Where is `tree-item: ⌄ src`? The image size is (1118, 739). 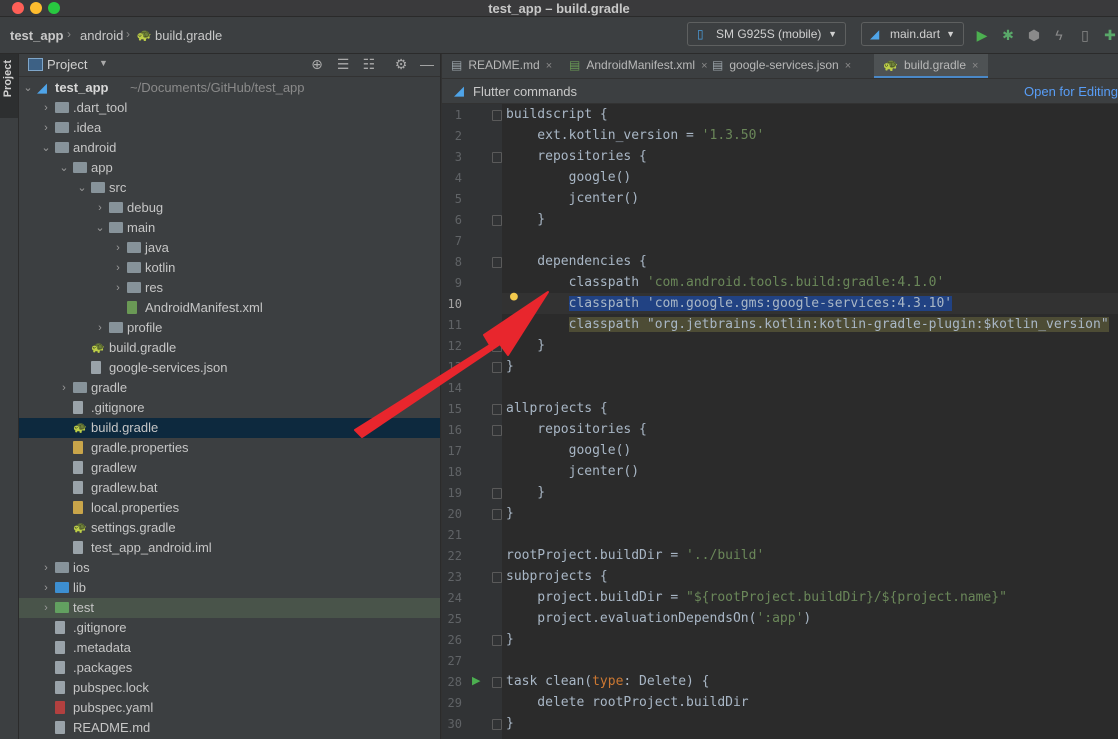 tree-item: ⌄ src is located at coordinates (229, 188).